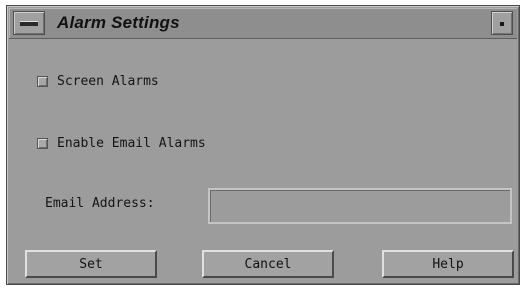 The height and width of the screenshot is (289, 524). What do you see at coordinates (100, 203) in the screenshot?
I see `email-address-label: Email Address:` at bounding box center [100, 203].